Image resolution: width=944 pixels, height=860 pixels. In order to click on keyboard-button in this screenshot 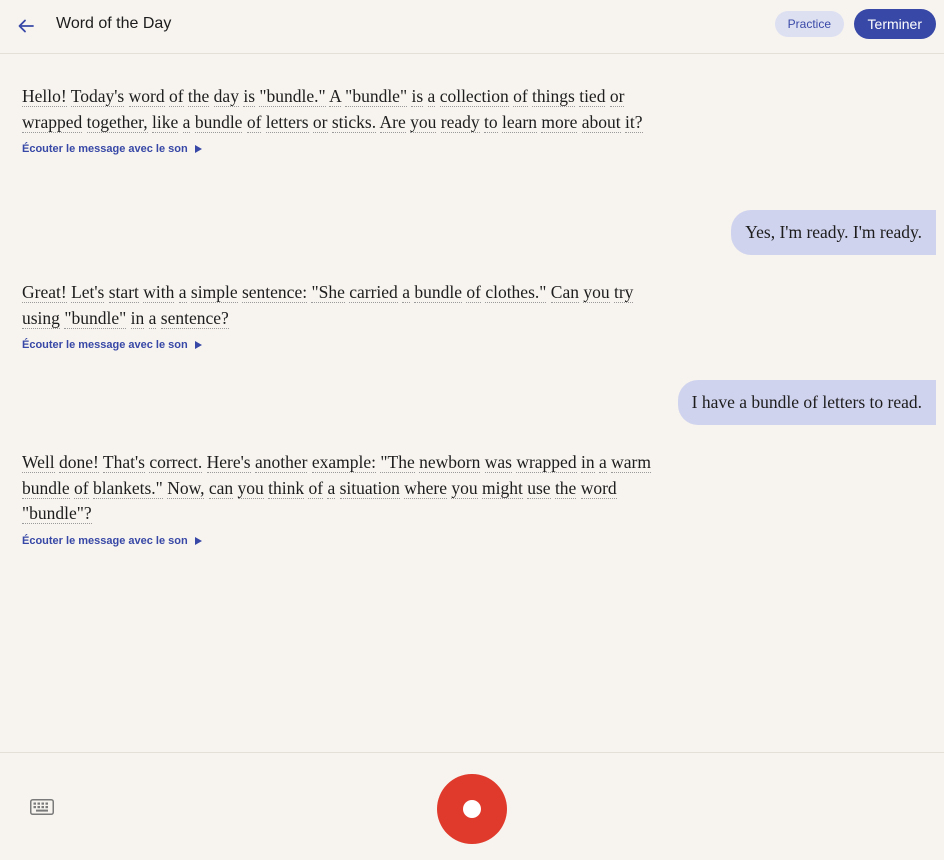, I will do `click(43, 808)`.